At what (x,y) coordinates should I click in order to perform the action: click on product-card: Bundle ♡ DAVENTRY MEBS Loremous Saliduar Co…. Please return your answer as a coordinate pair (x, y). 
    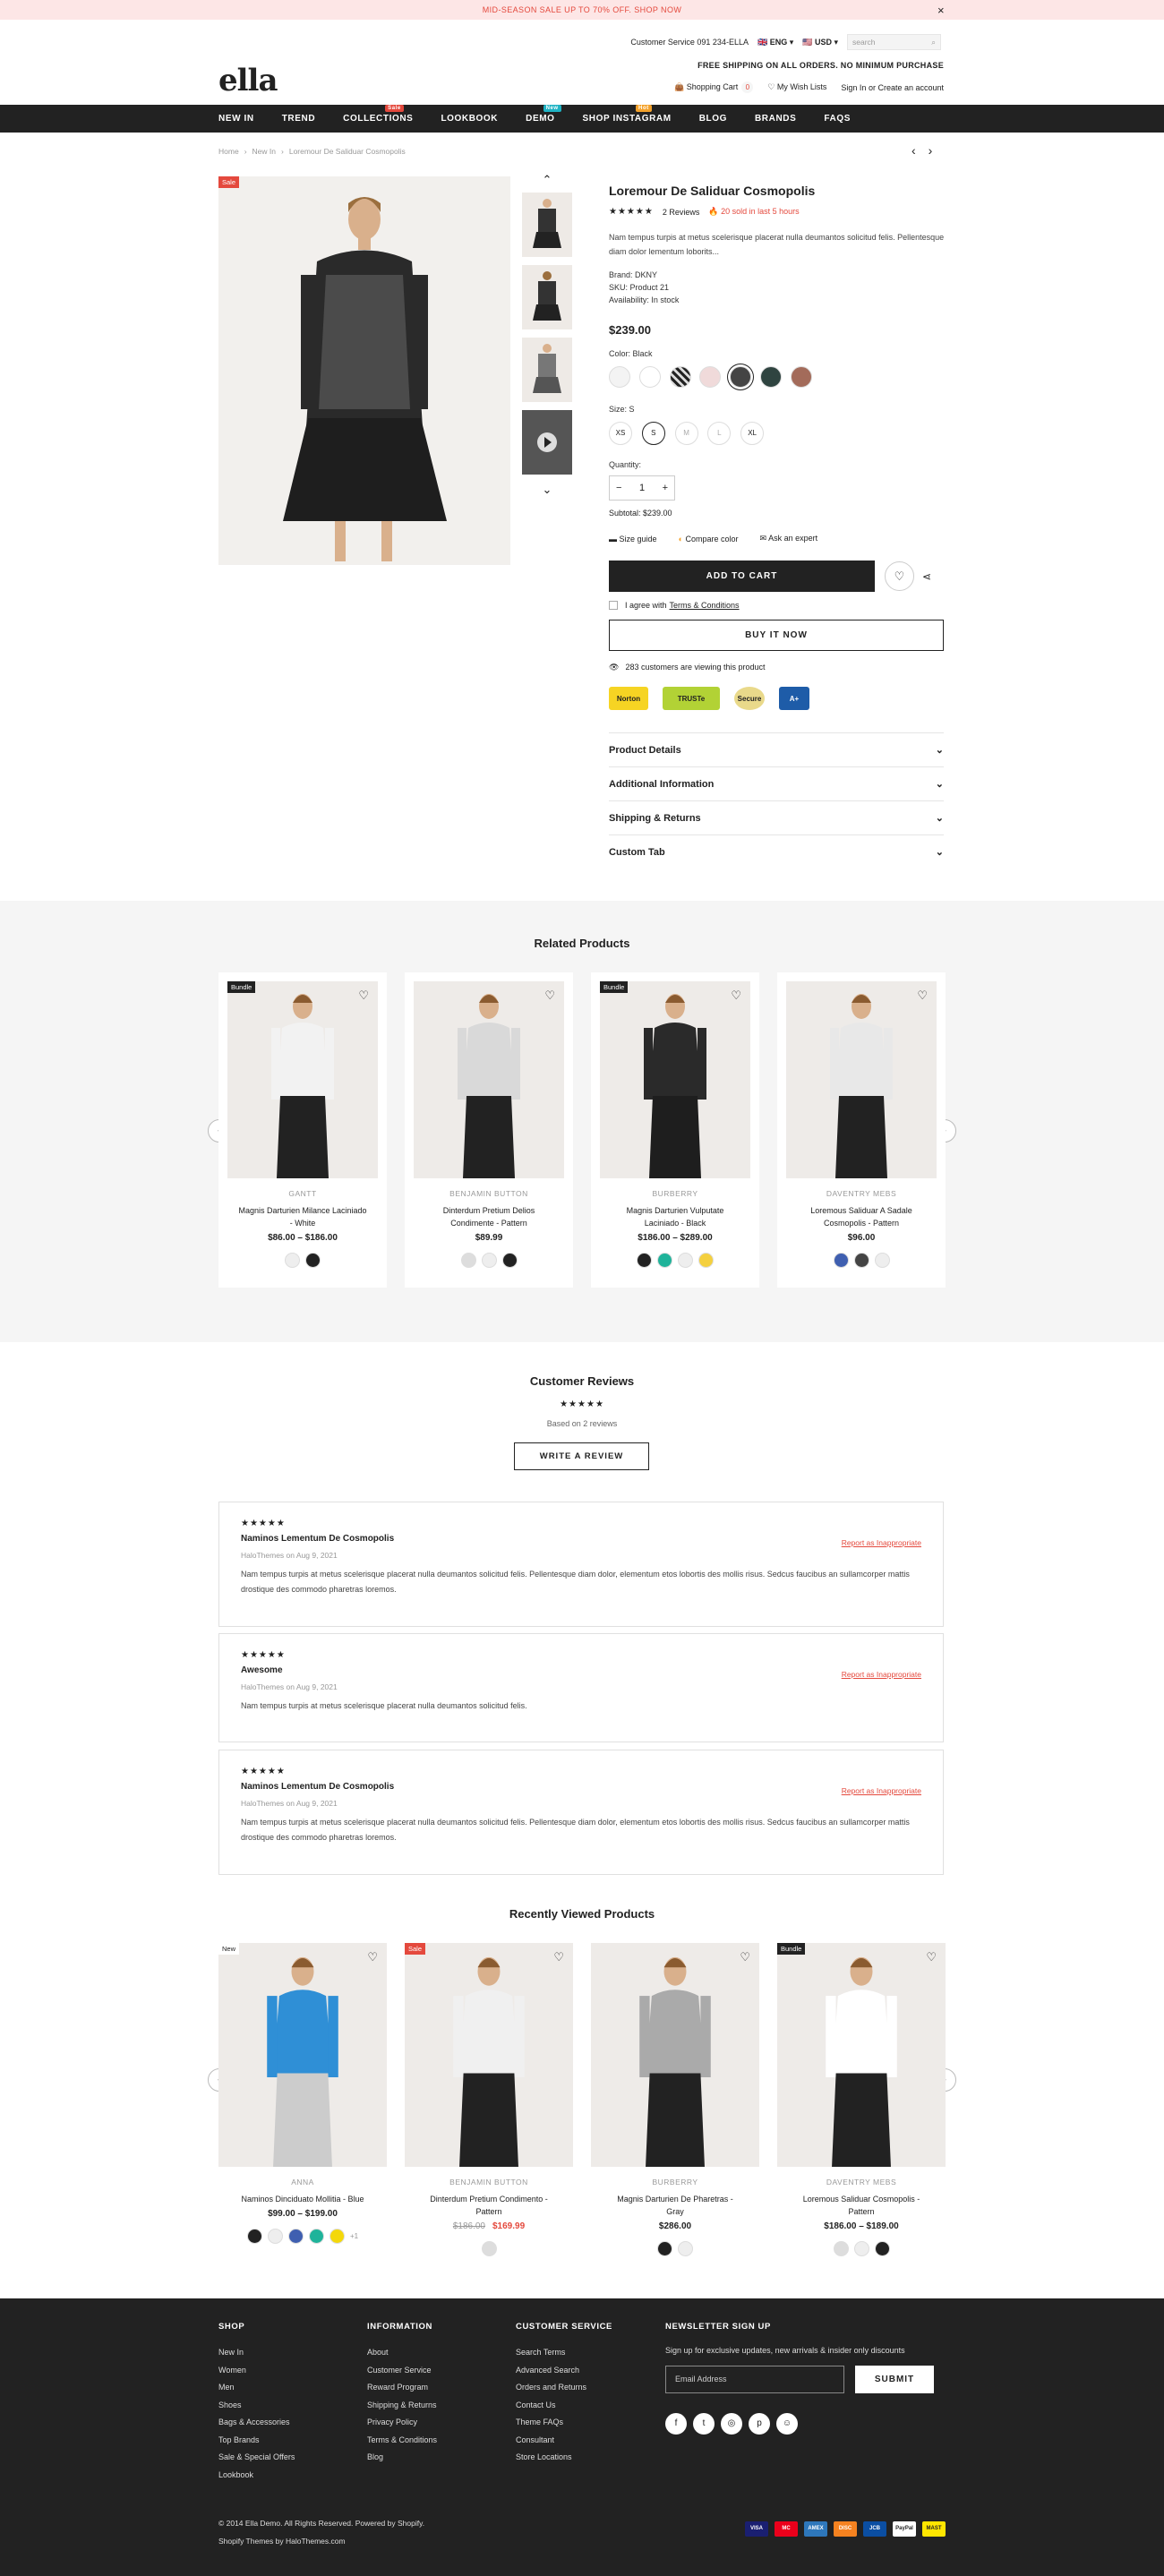
    Looking at the image, I should click on (861, 2100).